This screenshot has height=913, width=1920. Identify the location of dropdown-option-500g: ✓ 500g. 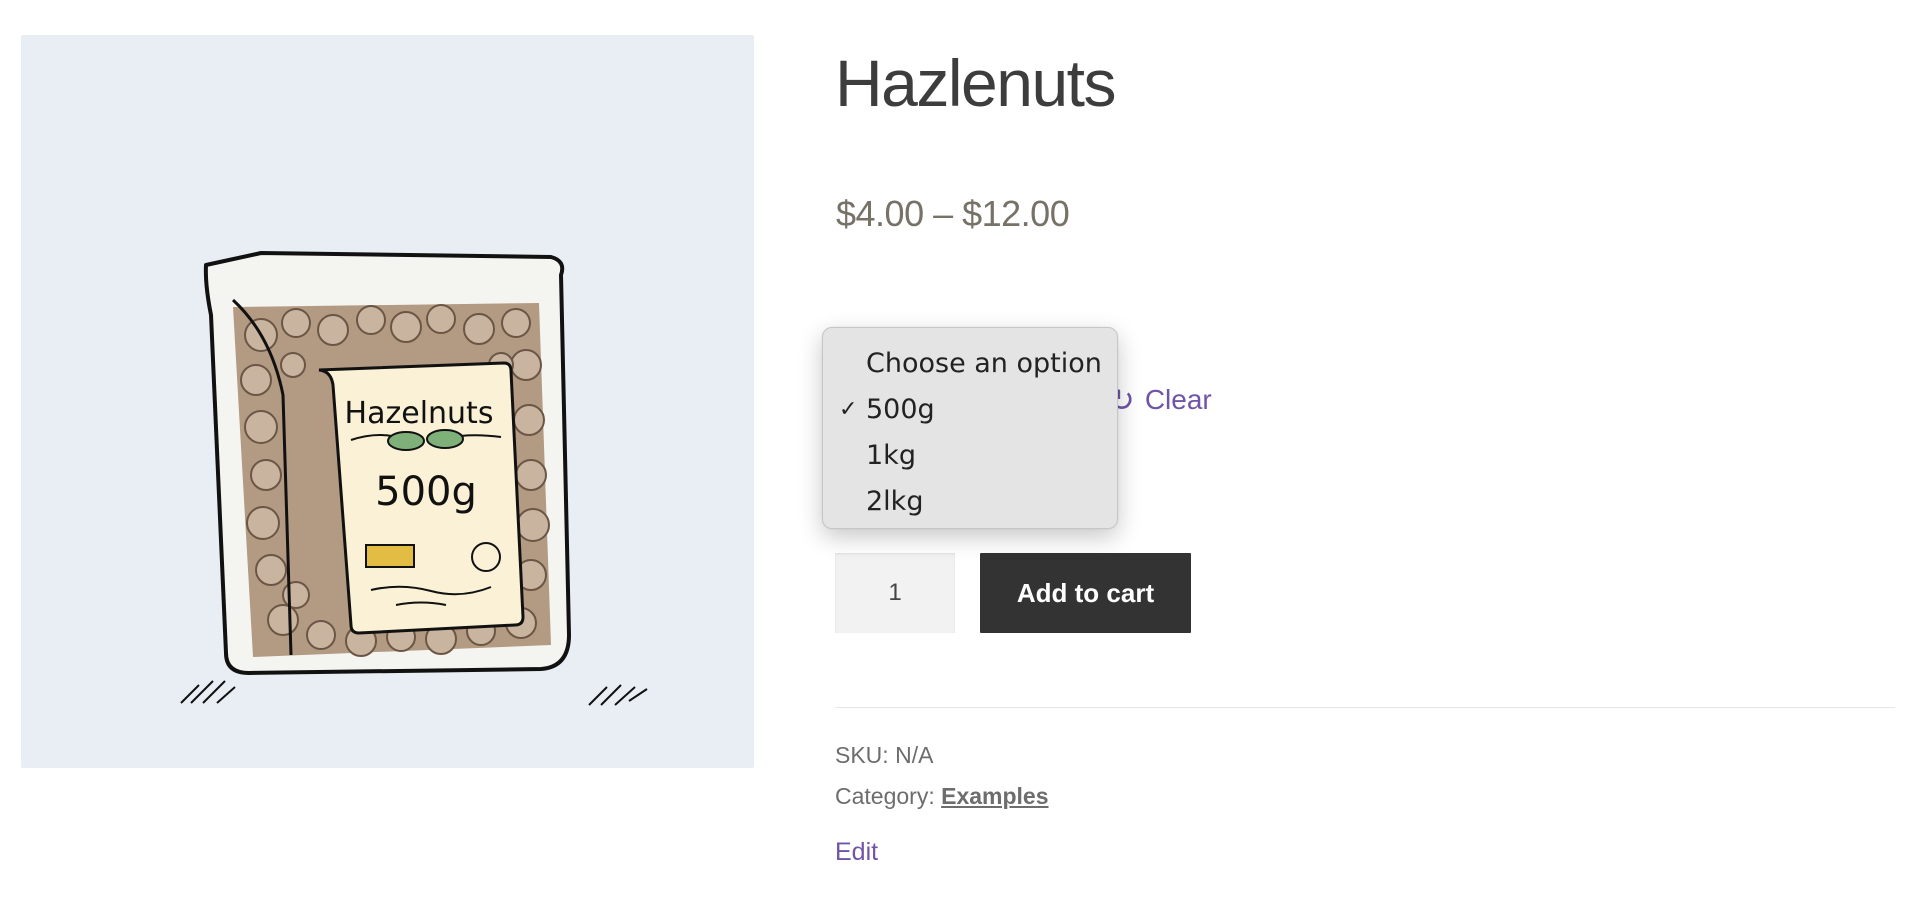
(970, 410).